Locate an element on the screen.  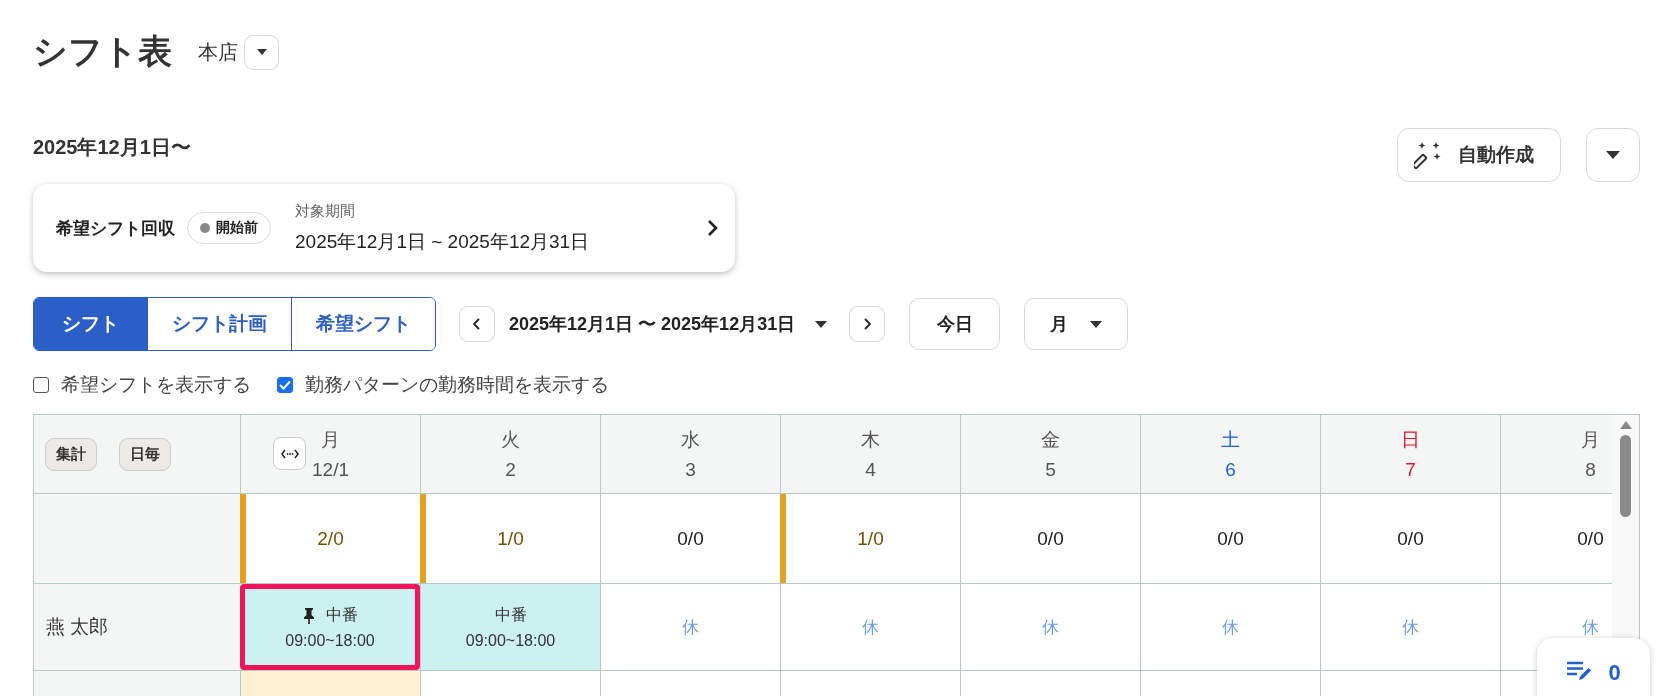
next-button is located at coordinates (867, 324).